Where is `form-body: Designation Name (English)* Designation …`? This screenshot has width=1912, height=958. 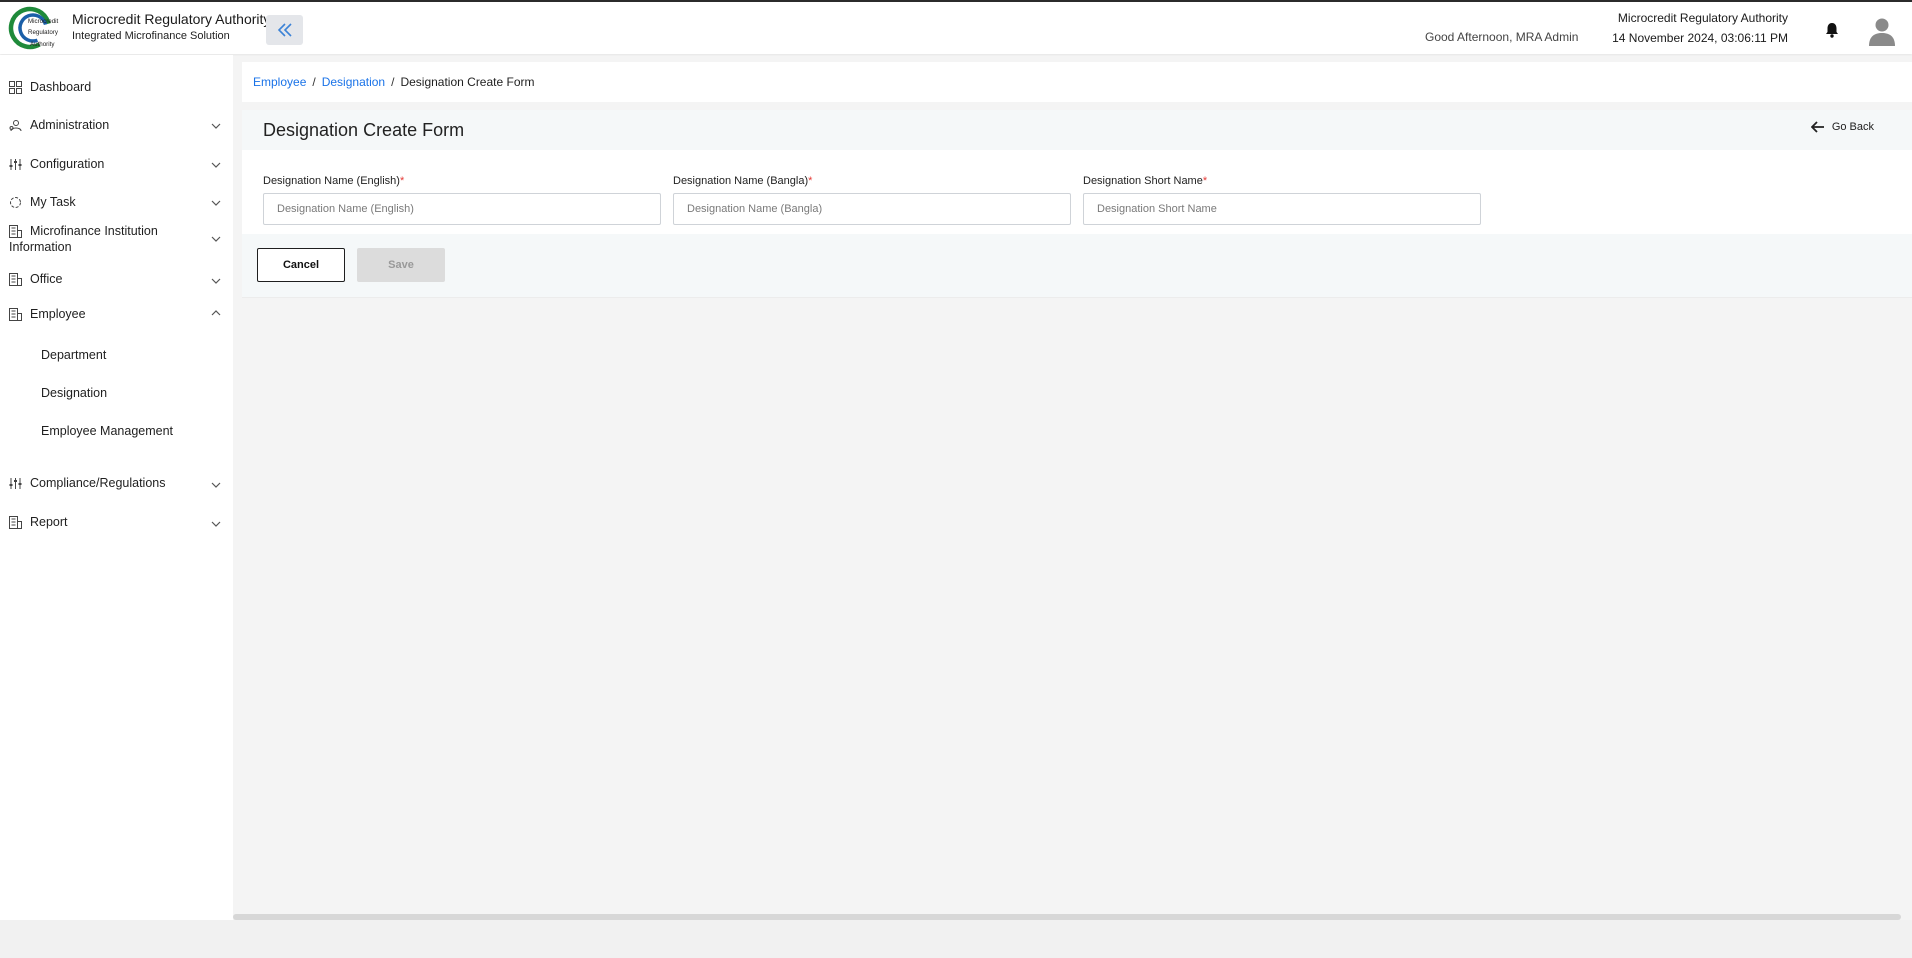 form-body: Designation Name (English)* Designation … is located at coordinates (1077, 192).